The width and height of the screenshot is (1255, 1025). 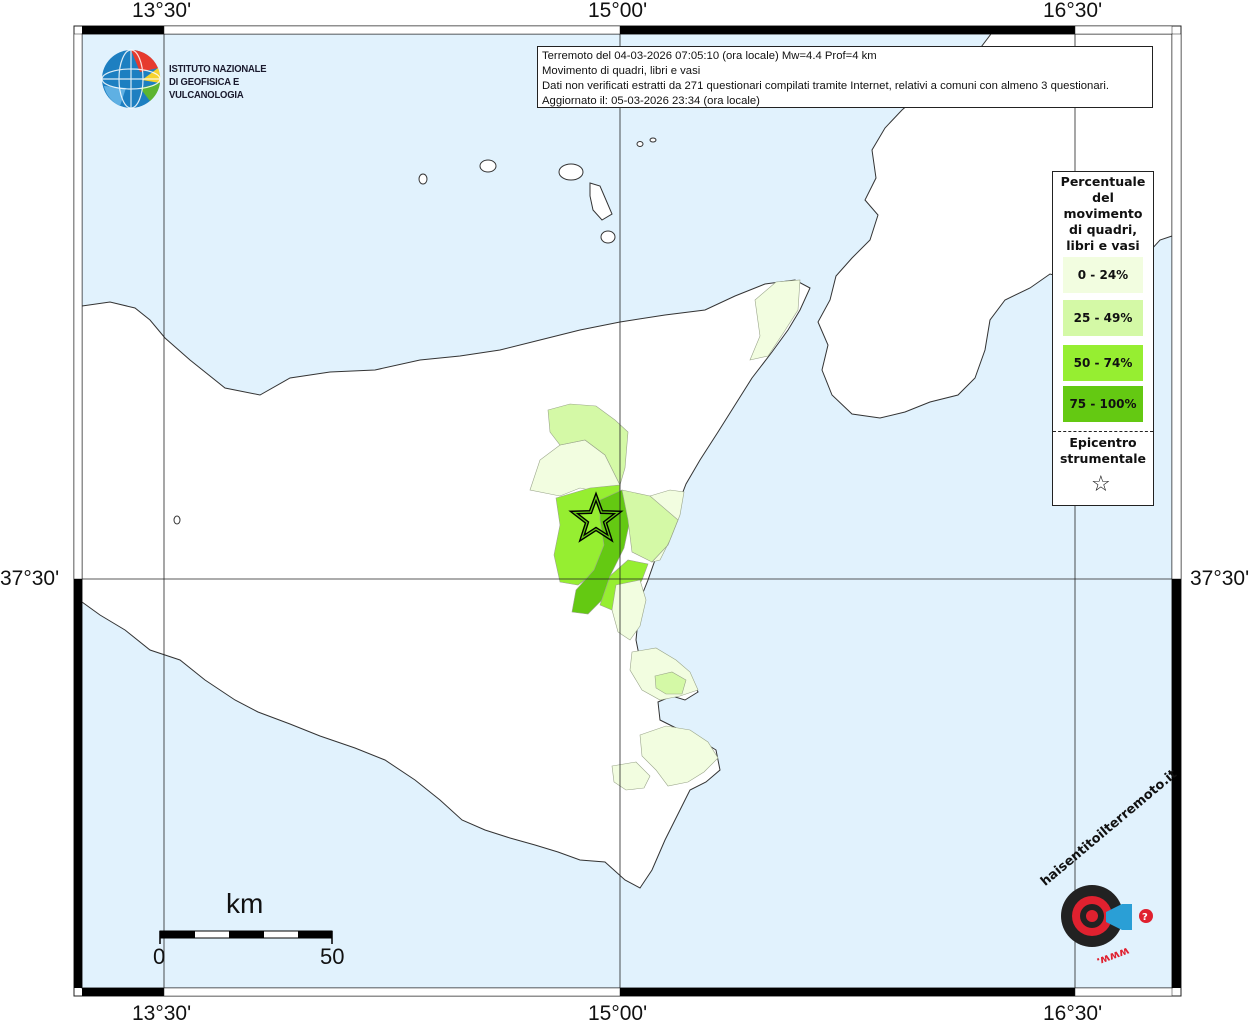 I want to click on legend-title-line: Percentuale, so click(x=1103, y=181).